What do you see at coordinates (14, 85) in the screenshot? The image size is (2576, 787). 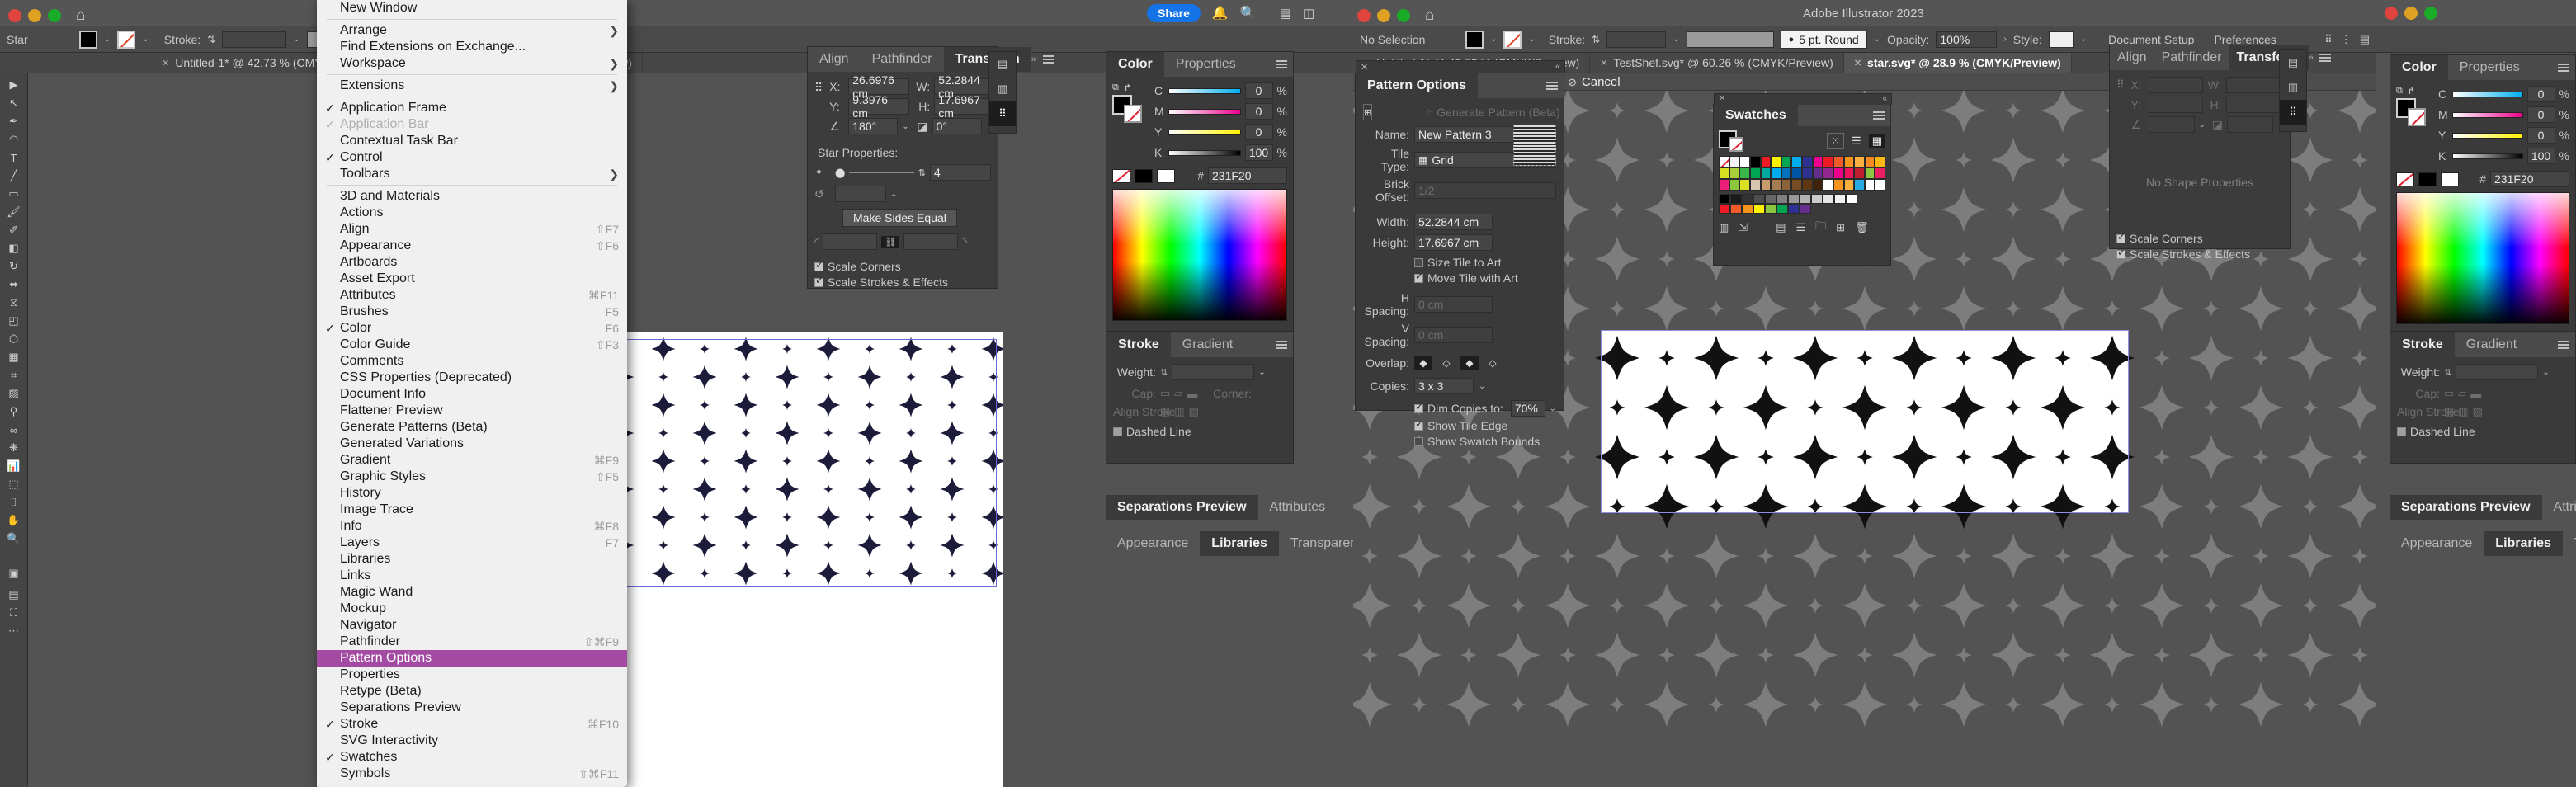 I see `selection-tool-icon: ▶` at bounding box center [14, 85].